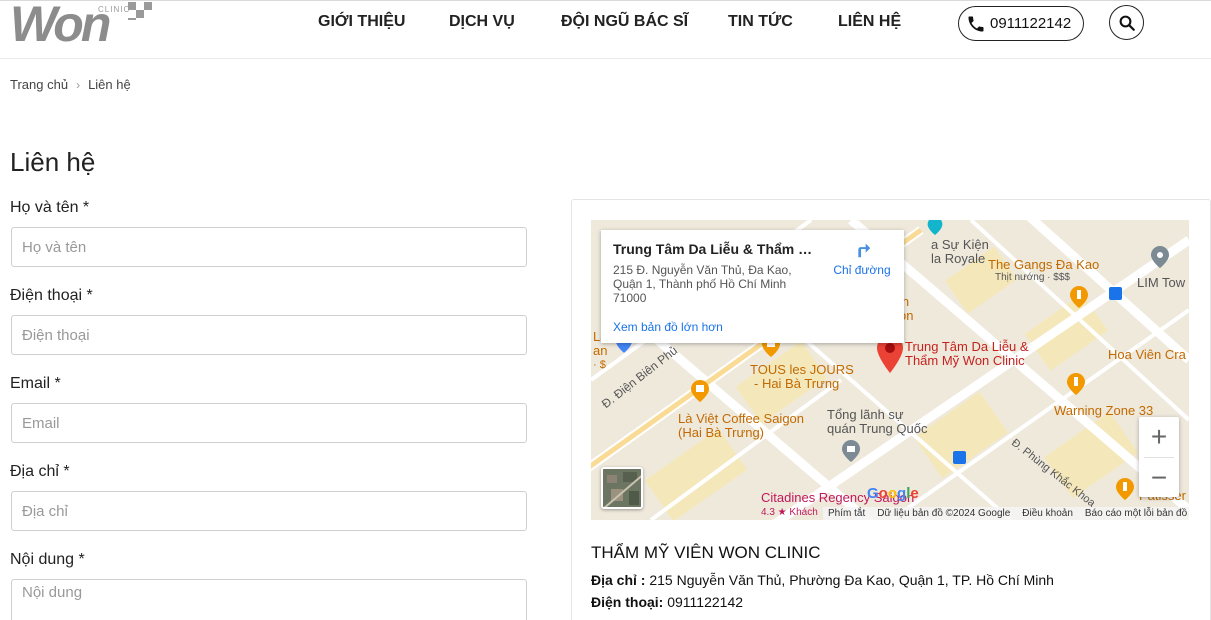 The width and height of the screenshot is (1211, 620). Describe the element at coordinates (52, 592) in the screenshot. I see `message-placeholder: Nội dung` at that location.